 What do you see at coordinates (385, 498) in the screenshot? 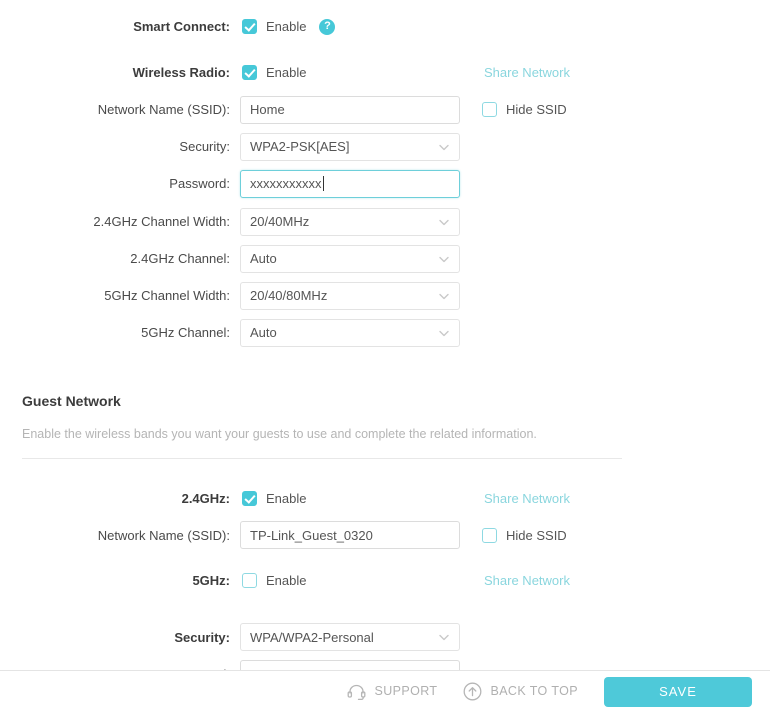
I see `row-guest-24: 2.4GHz: Enable Share Network` at bounding box center [385, 498].